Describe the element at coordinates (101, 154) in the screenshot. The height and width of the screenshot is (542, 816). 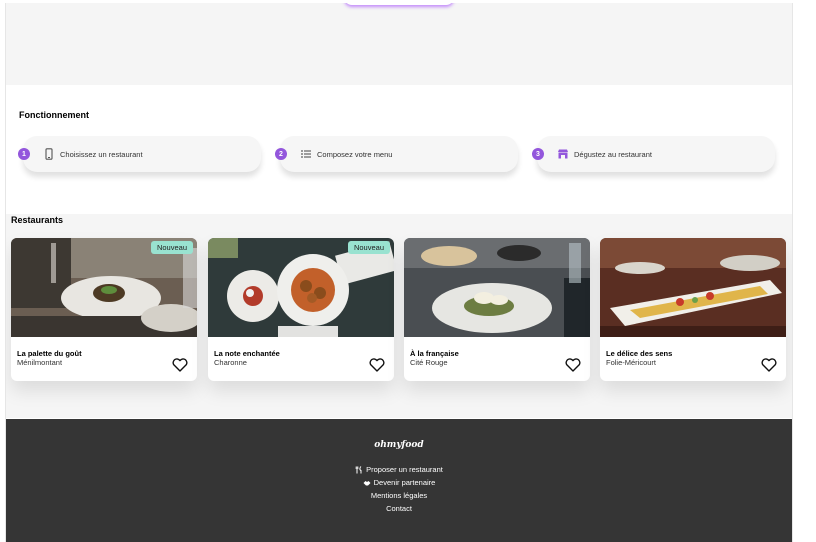
I see `step-label: Choisissez un restaurant` at that location.